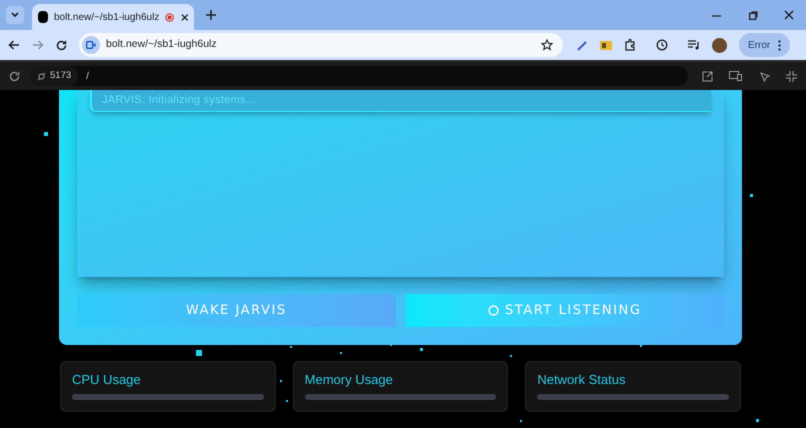  I want to click on circle-icon, so click(493, 310).